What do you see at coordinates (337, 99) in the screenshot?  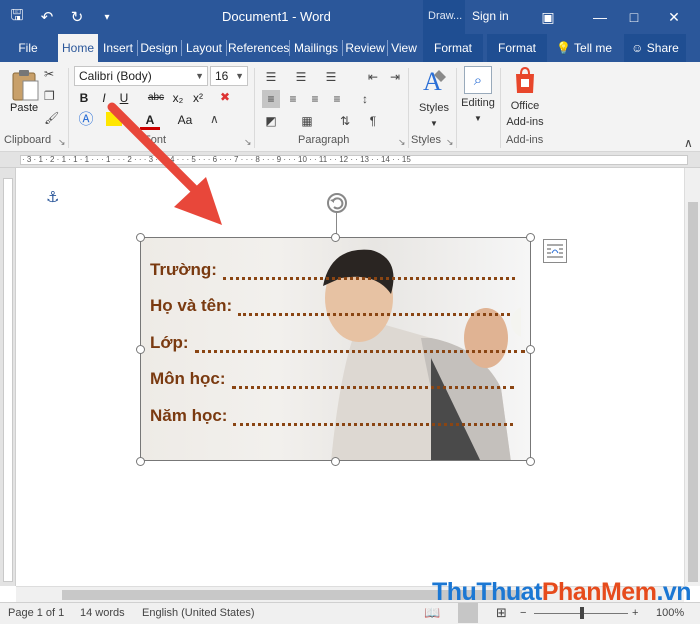 I see `justify-icon: ≡` at bounding box center [337, 99].